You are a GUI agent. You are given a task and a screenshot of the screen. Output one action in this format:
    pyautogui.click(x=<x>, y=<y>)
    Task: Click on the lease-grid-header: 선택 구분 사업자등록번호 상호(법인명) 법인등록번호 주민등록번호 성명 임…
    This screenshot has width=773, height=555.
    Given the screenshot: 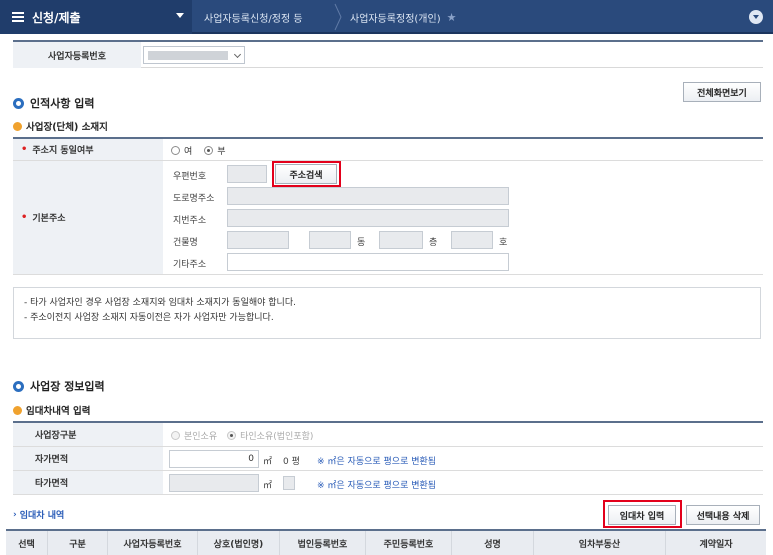 What is the action you would take?
    pyautogui.click(x=386, y=542)
    